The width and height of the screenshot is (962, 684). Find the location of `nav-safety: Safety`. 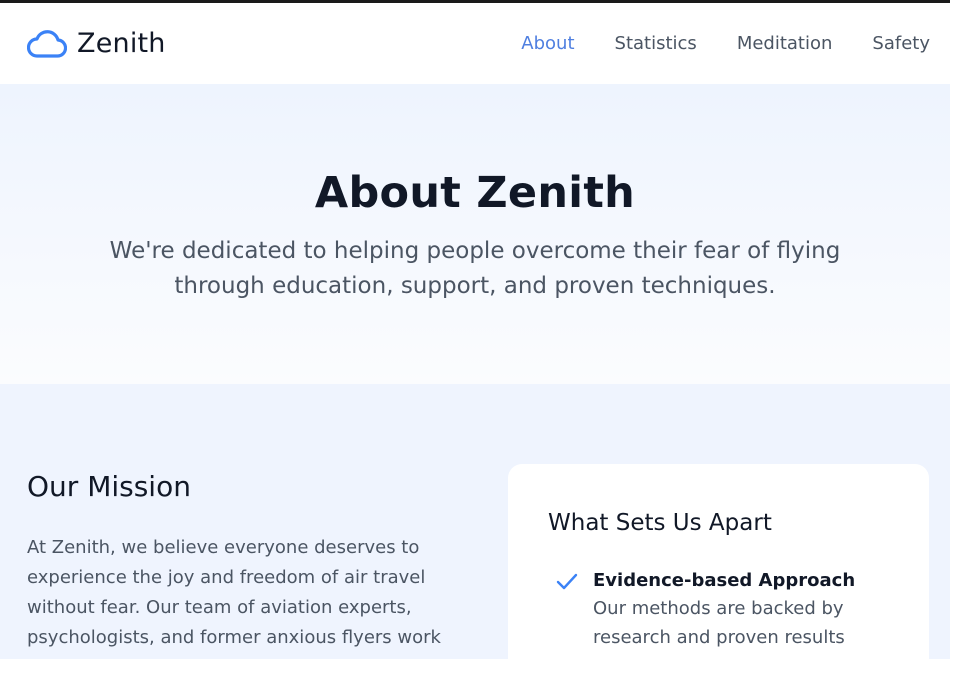

nav-safety: Safety is located at coordinates (901, 43).